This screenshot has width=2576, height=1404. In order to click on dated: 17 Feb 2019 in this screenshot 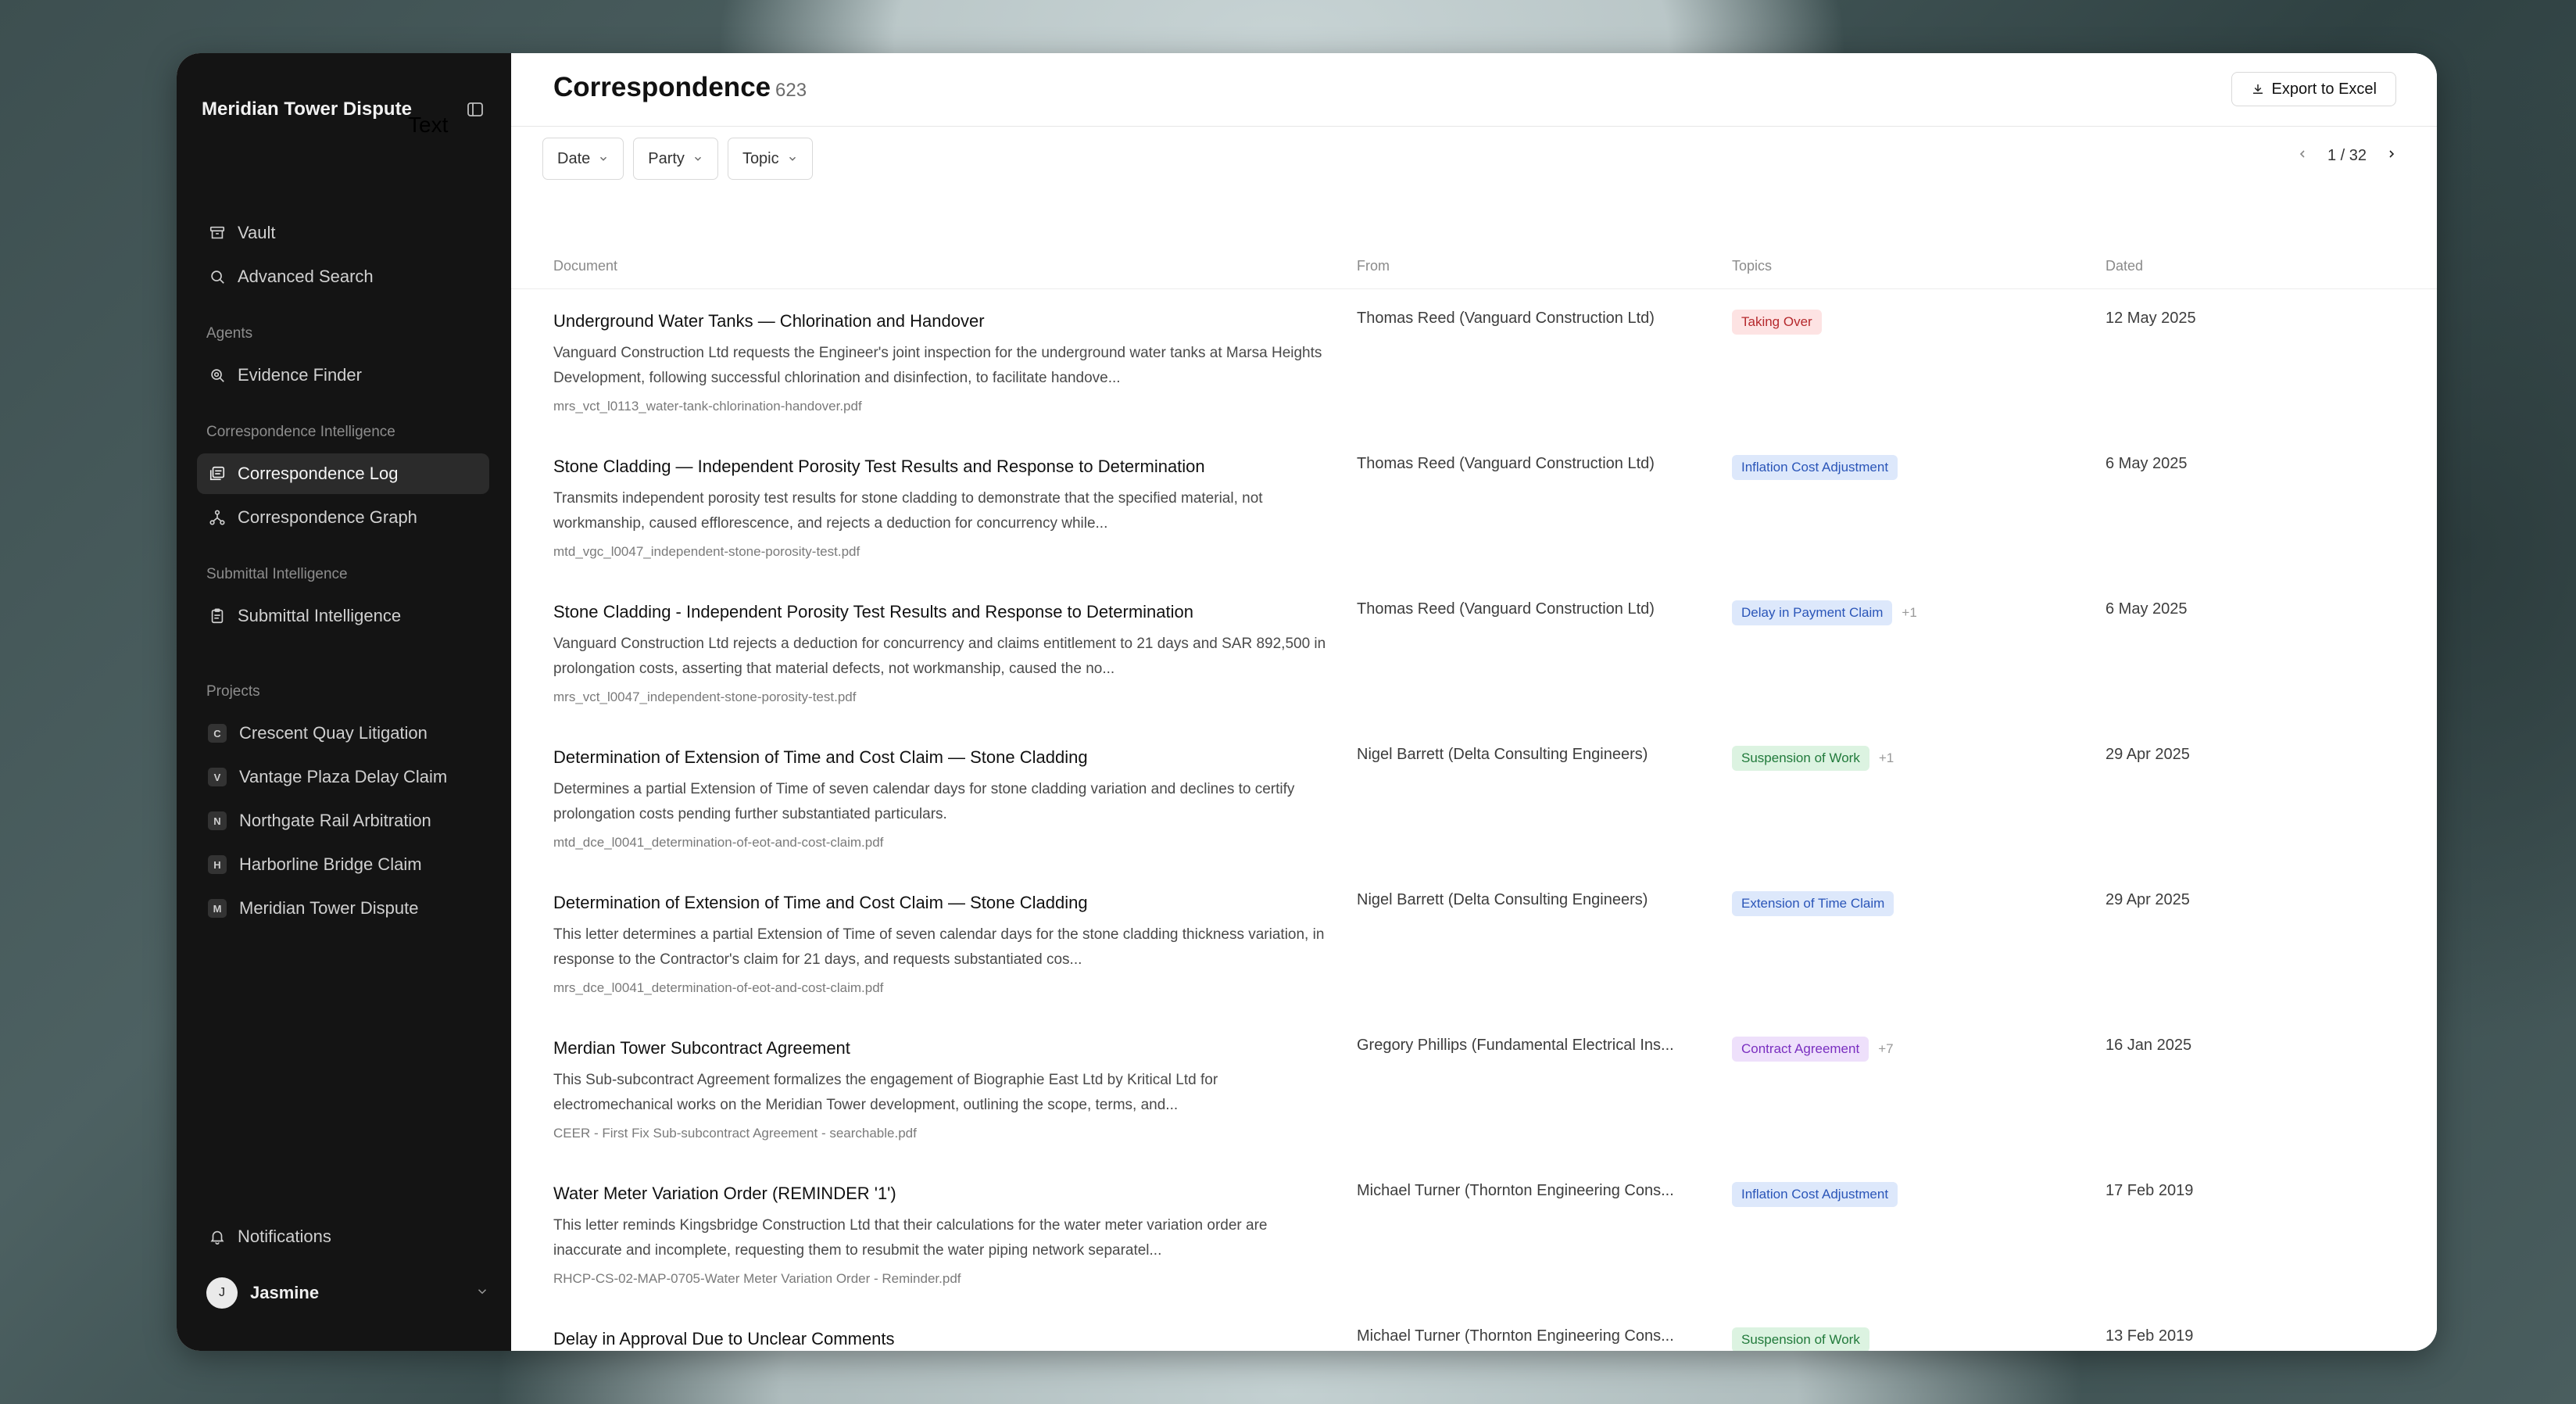, I will do `click(2150, 1190)`.